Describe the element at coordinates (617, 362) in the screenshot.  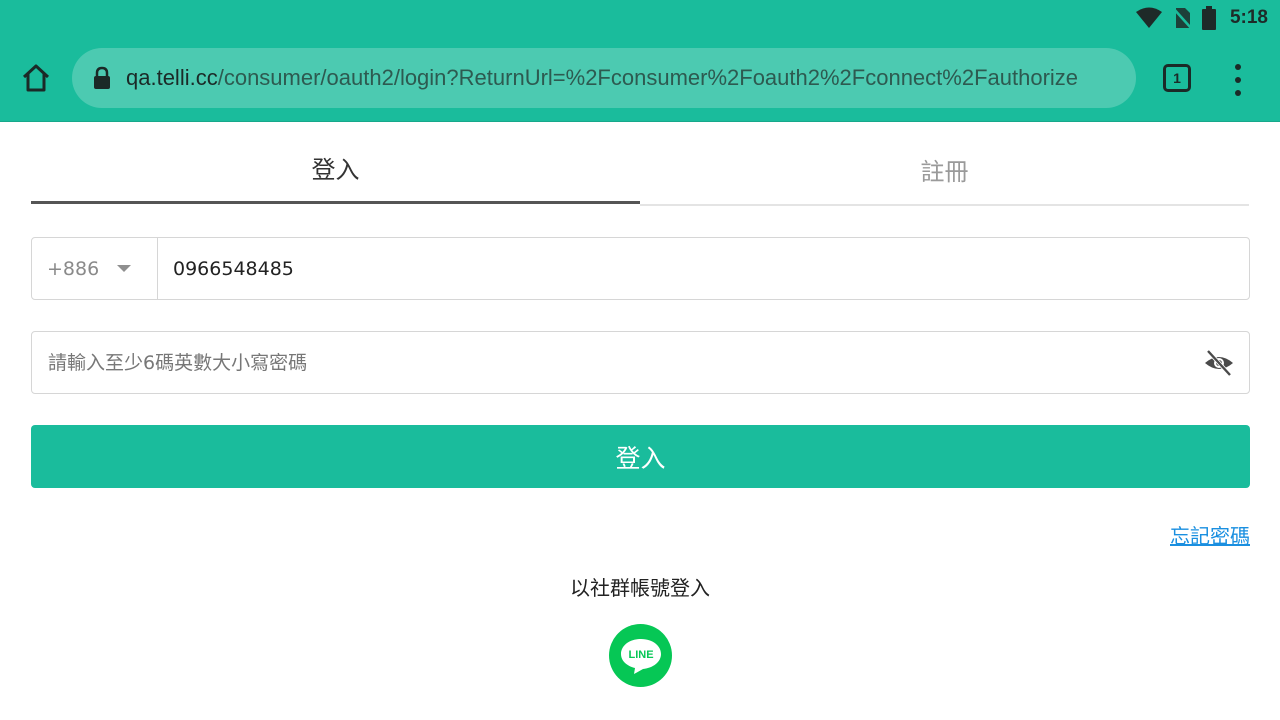
I see `password-input` at that location.